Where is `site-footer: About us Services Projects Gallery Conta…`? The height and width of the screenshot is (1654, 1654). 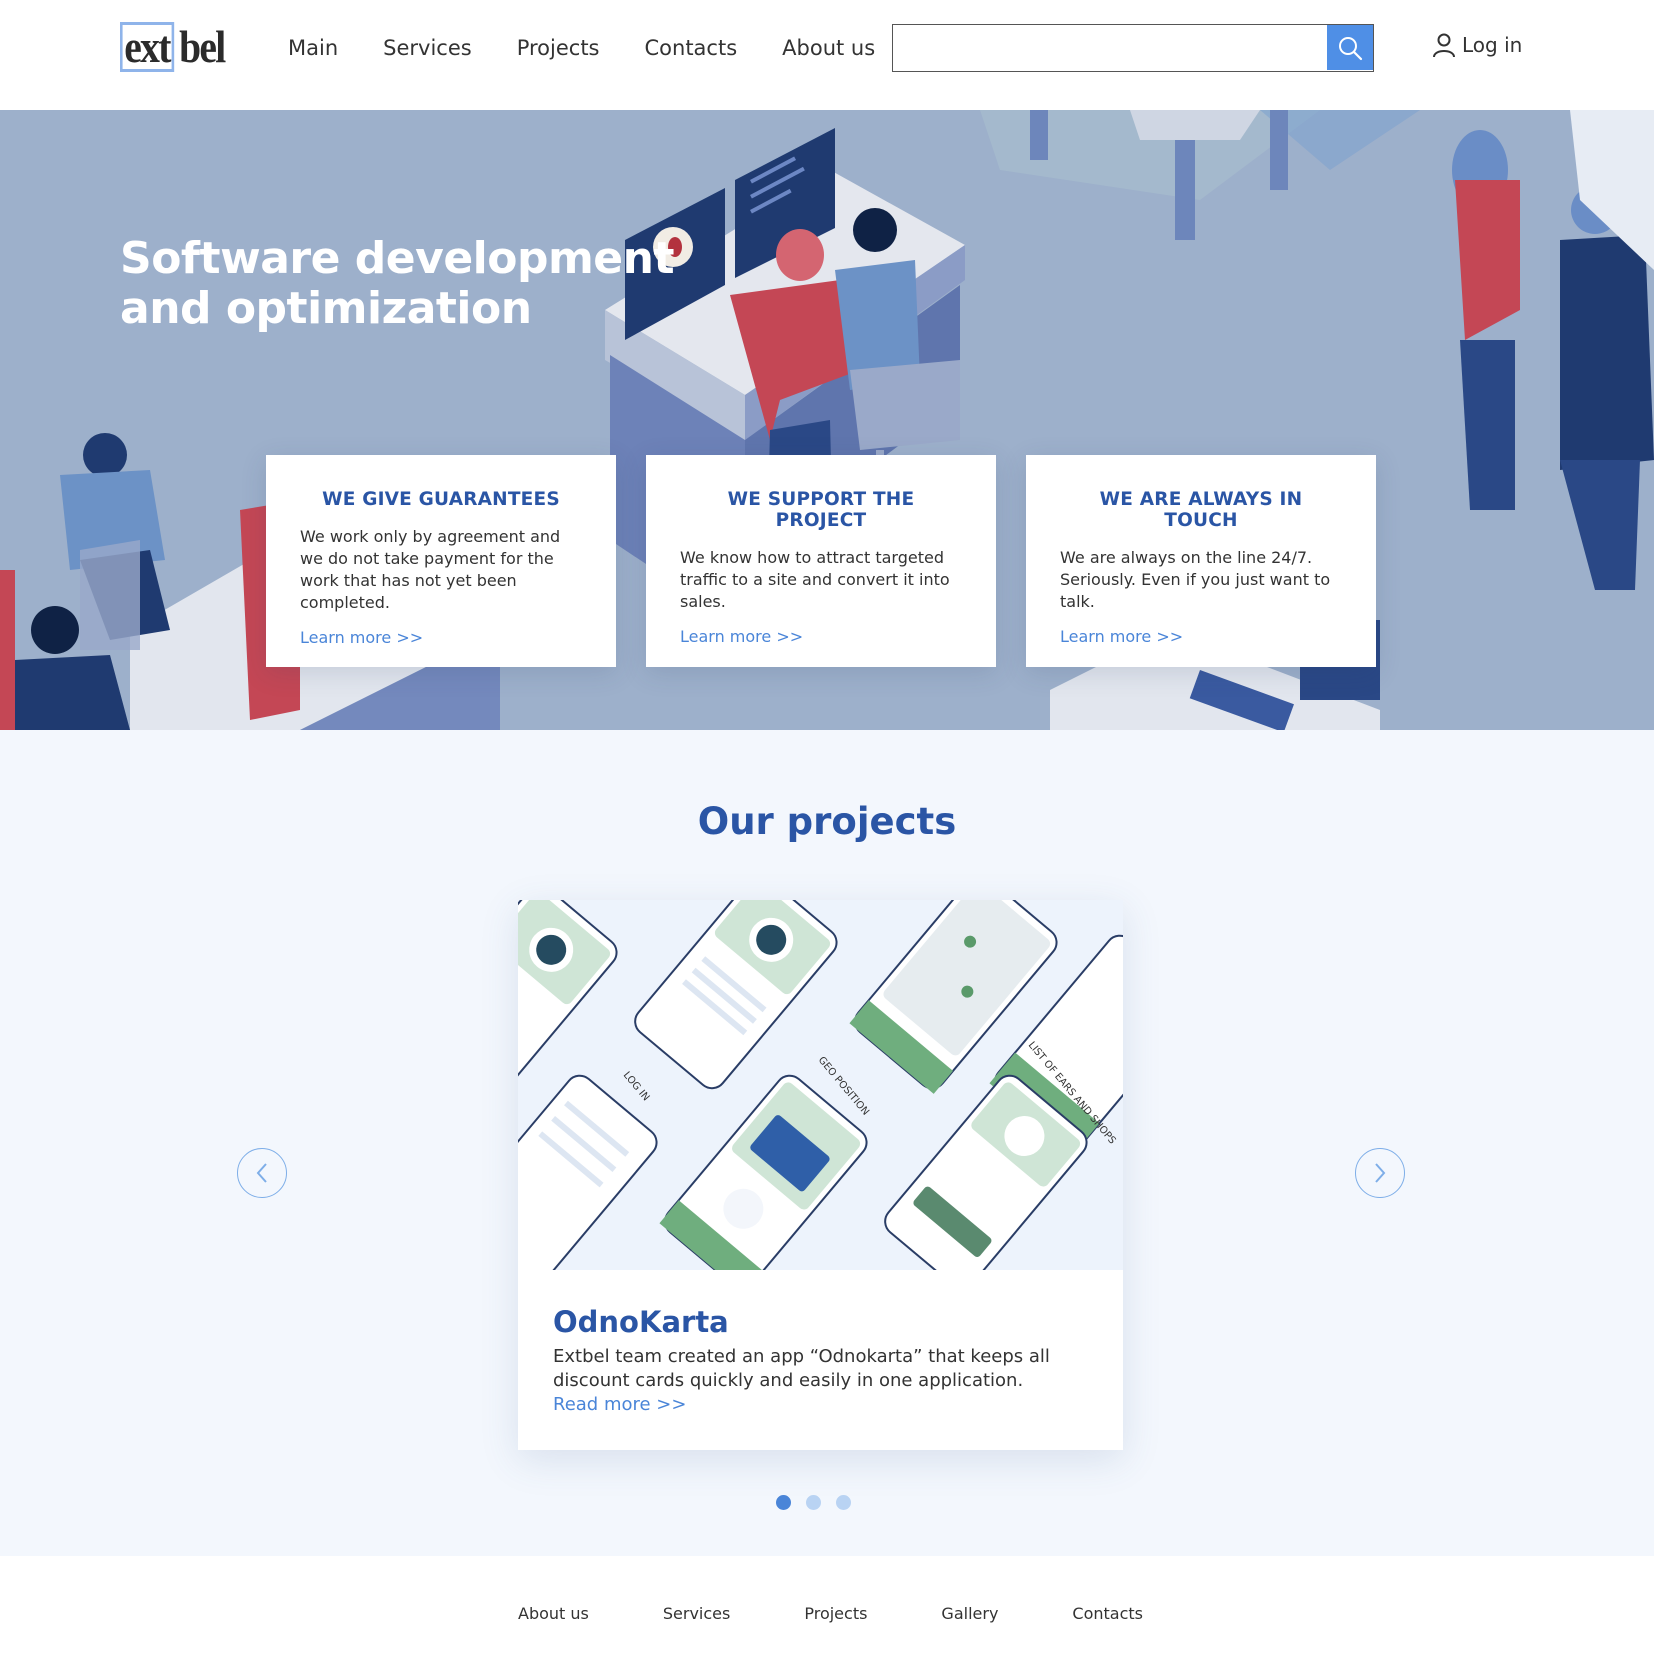 site-footer: About us Services Projects Gallery Conta… is located at coordinates (827, 1605).